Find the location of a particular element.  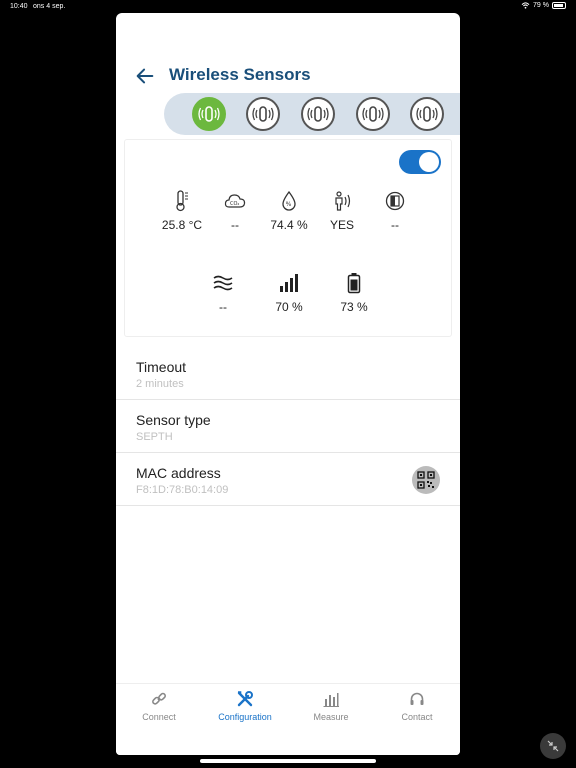

exit-fullscreen-button is located at coordinates (553, 746).